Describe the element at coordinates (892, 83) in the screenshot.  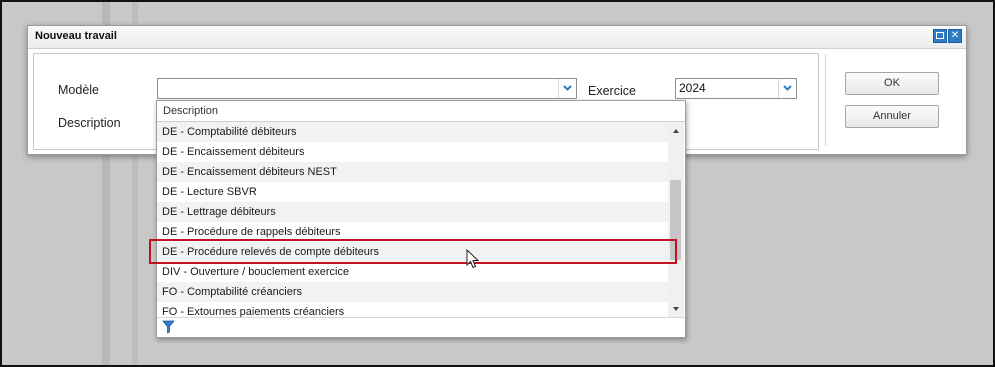
I see `ok-button: OK` at that location.